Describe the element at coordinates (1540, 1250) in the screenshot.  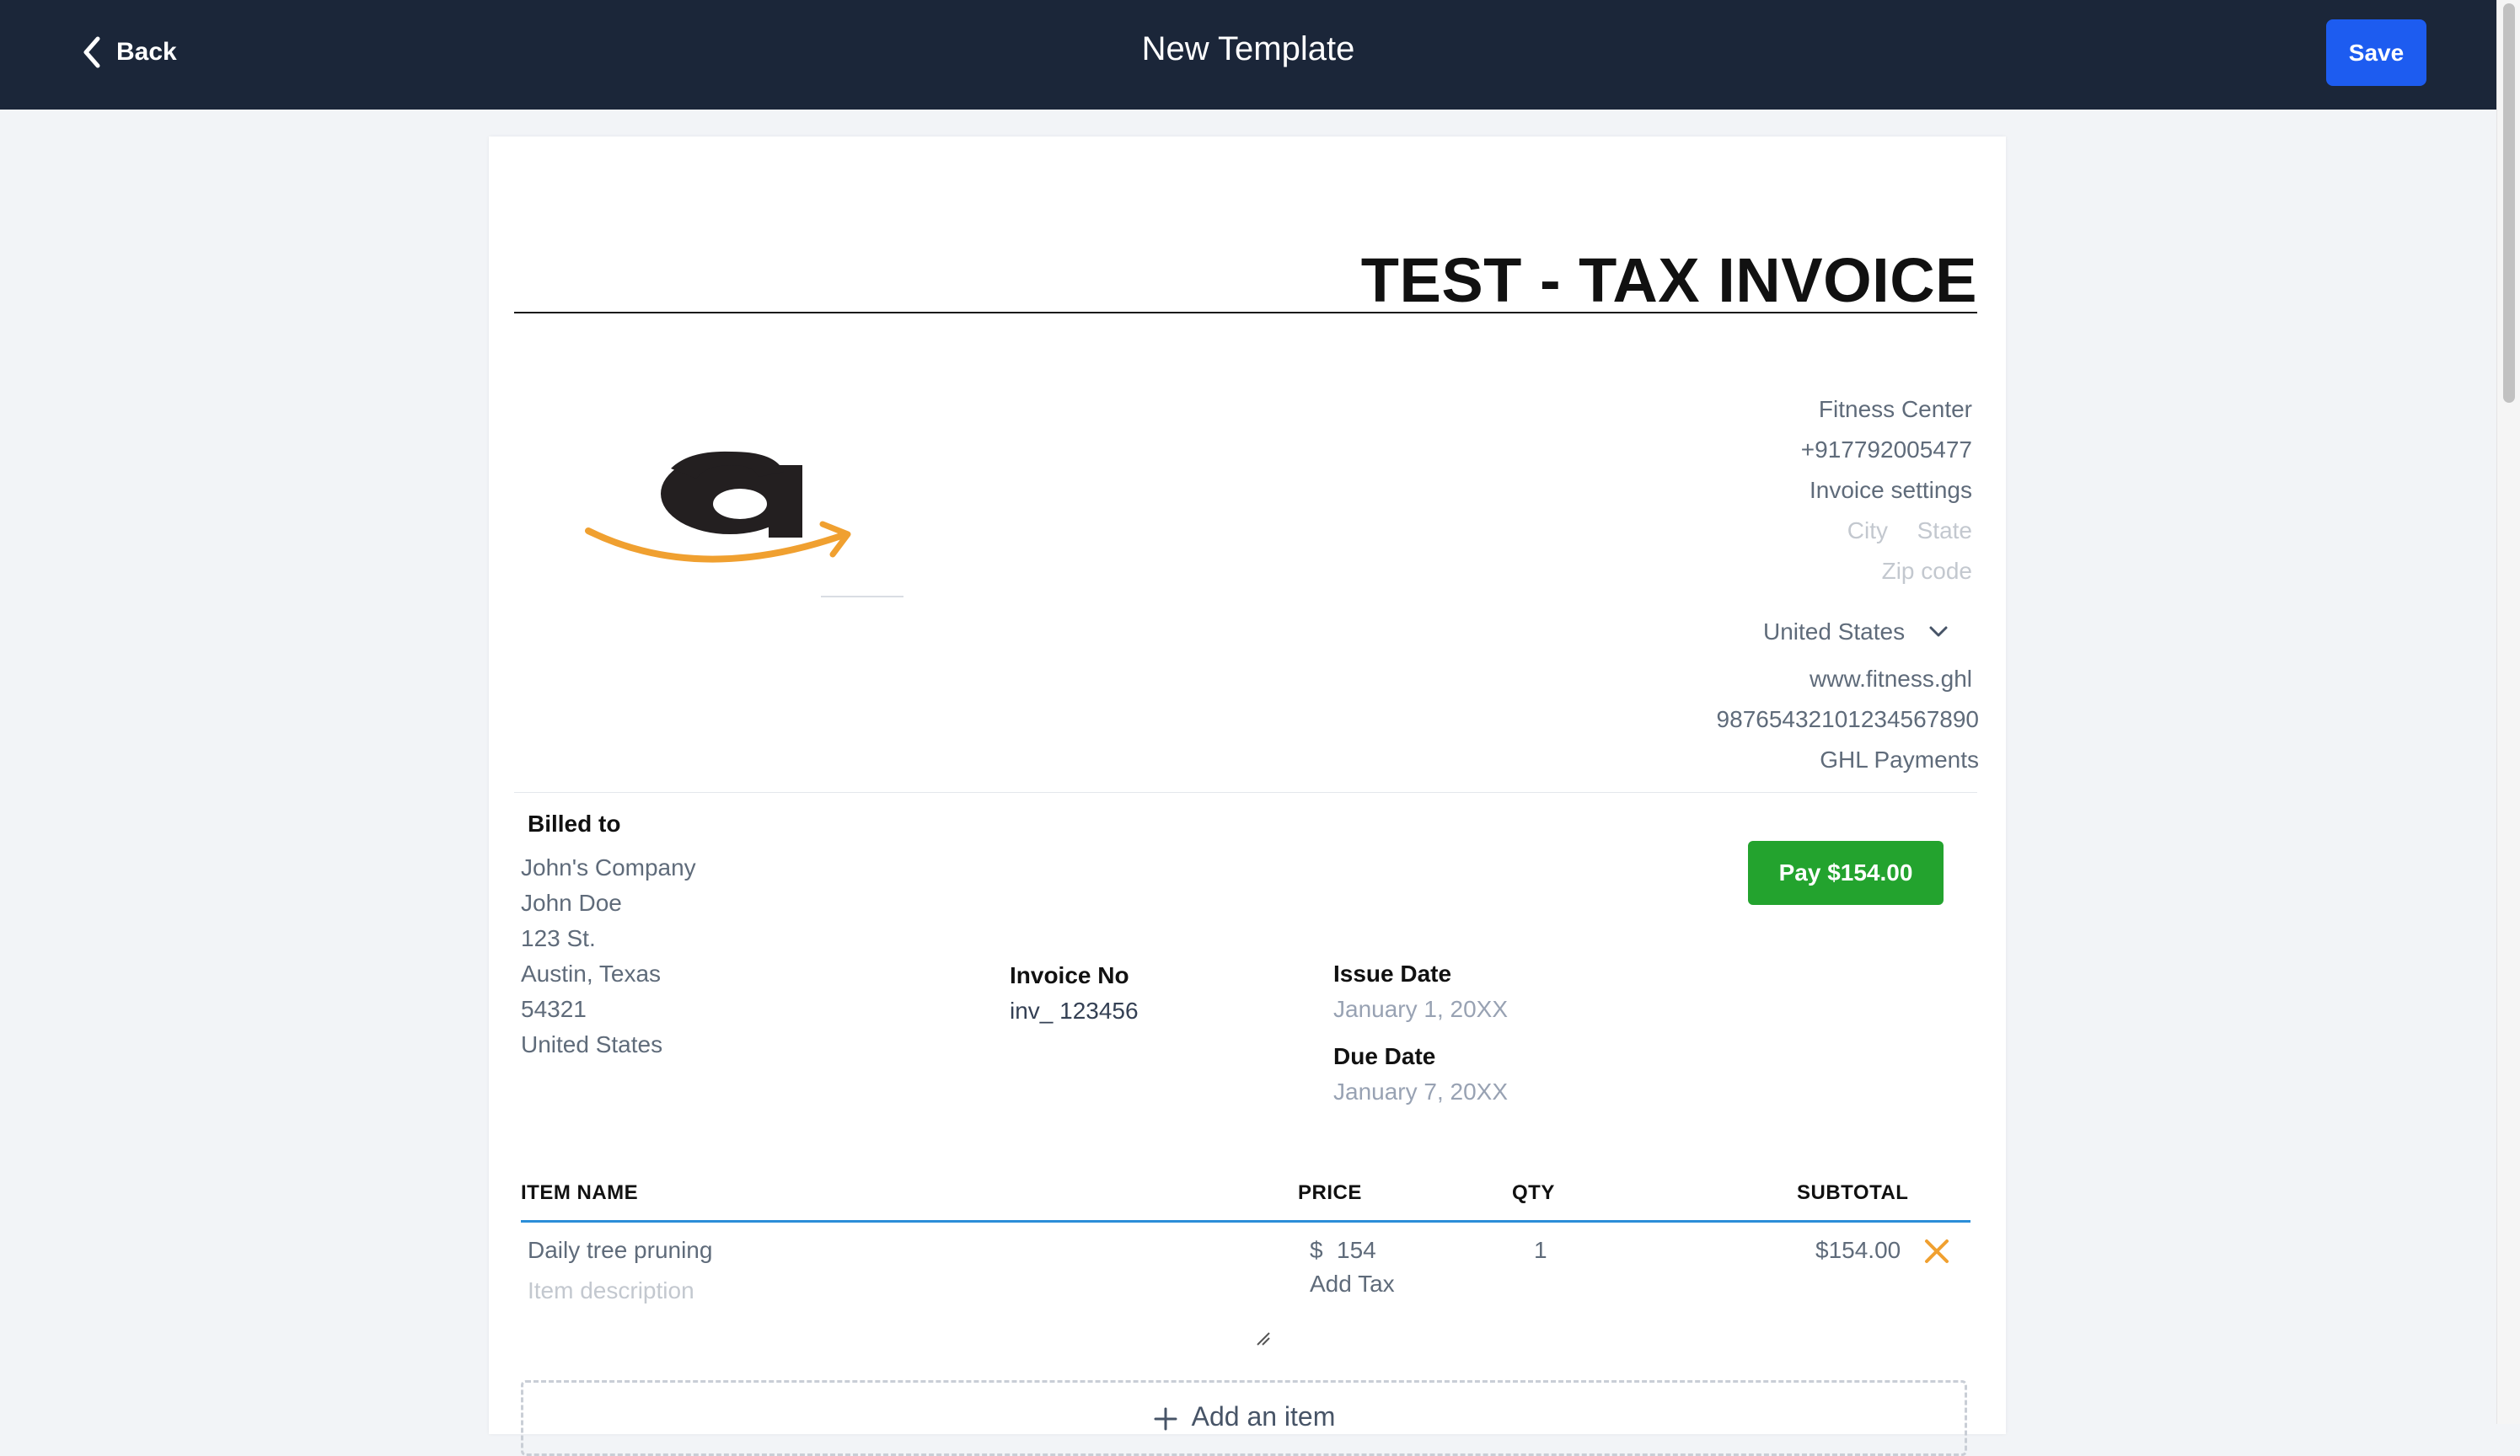
I see `qty-input: 1` at that location.